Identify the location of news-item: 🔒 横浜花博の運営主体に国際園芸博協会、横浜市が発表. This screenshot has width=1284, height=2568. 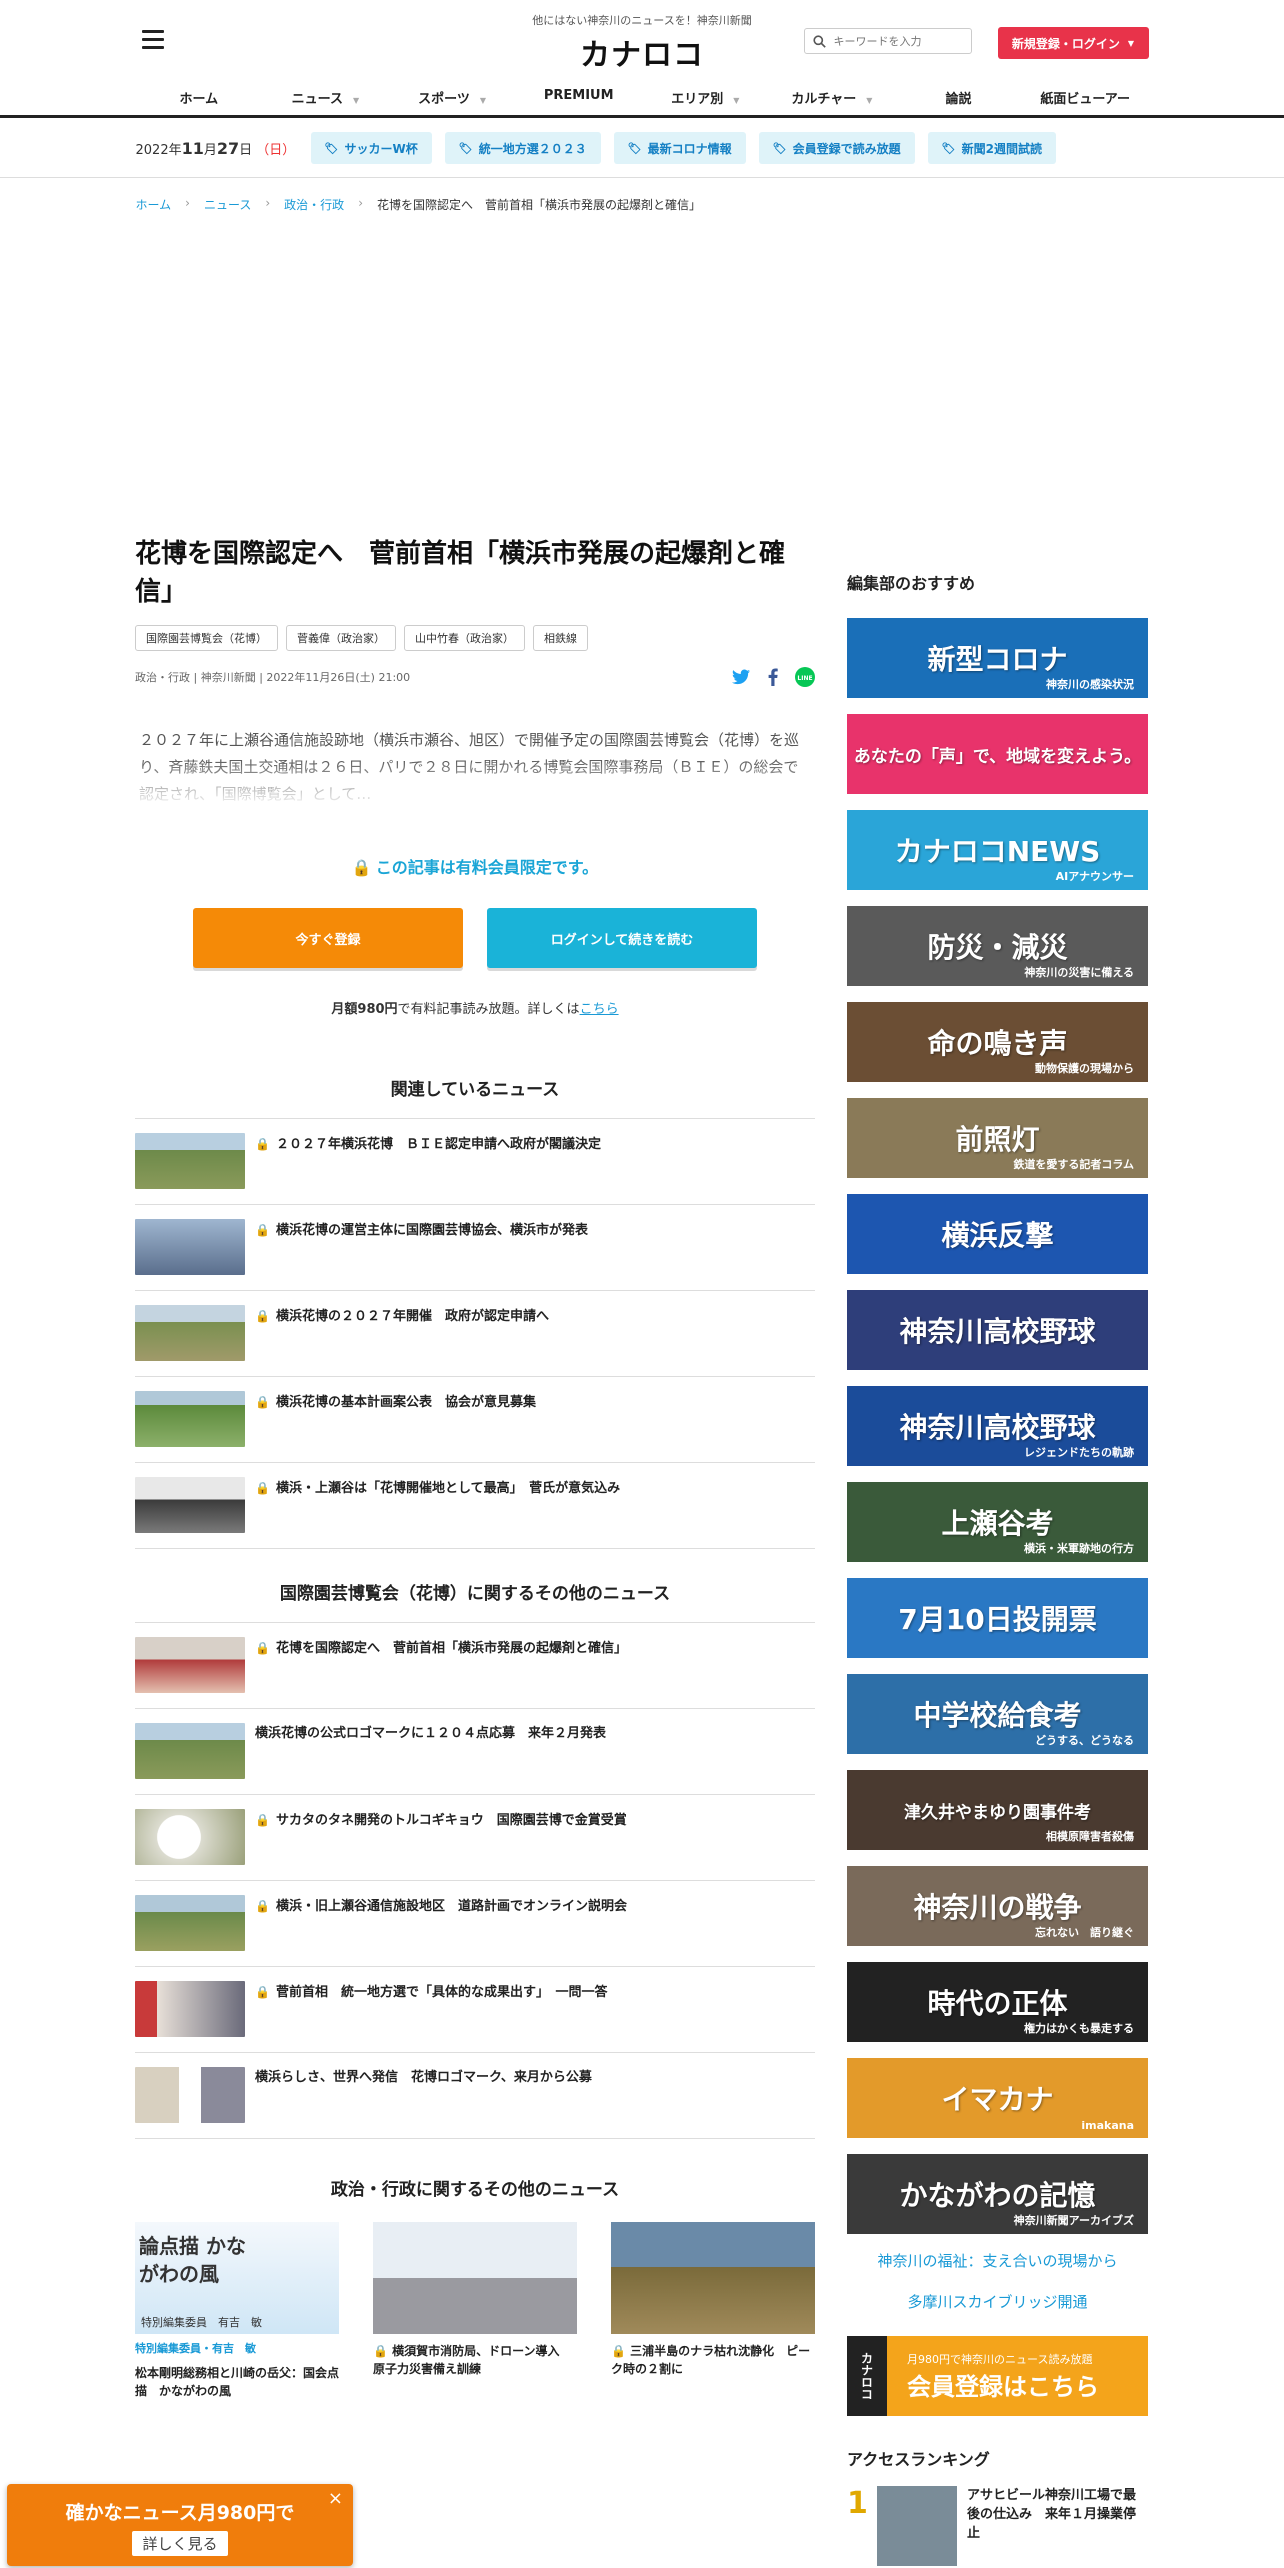
(475, 1248).